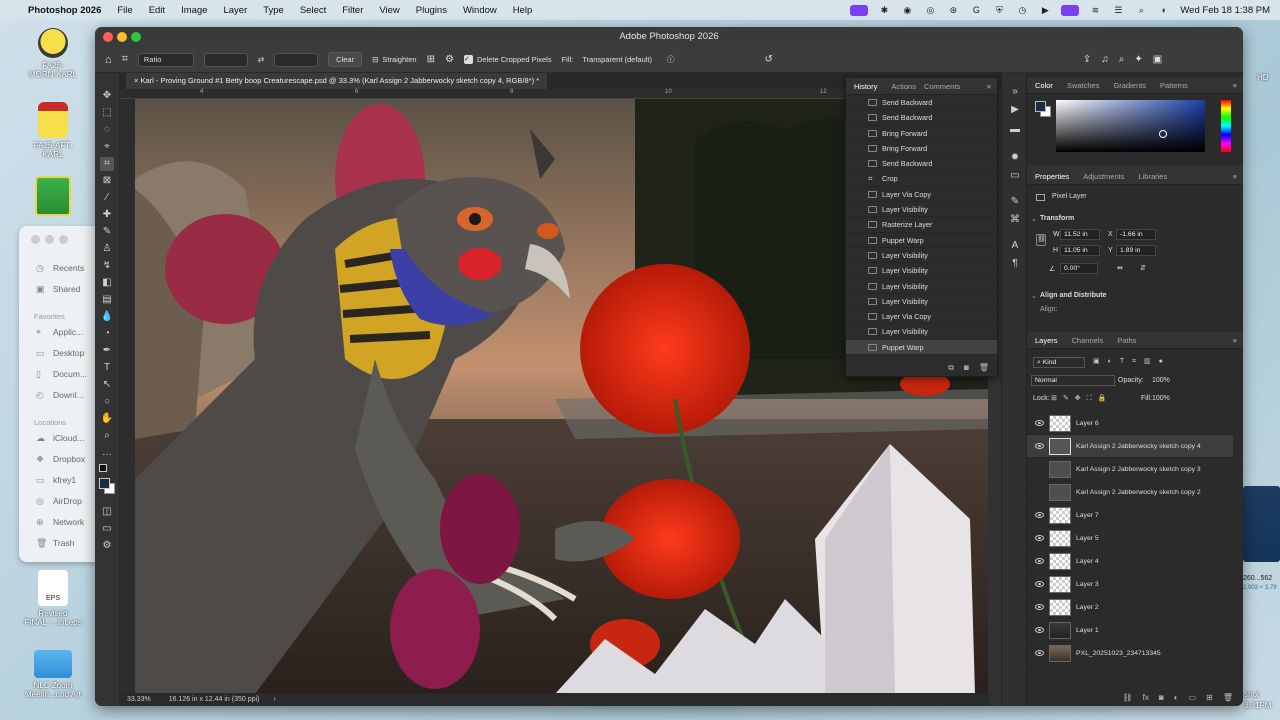  I want to click on tab-actions: Actions, so click(903, 86).